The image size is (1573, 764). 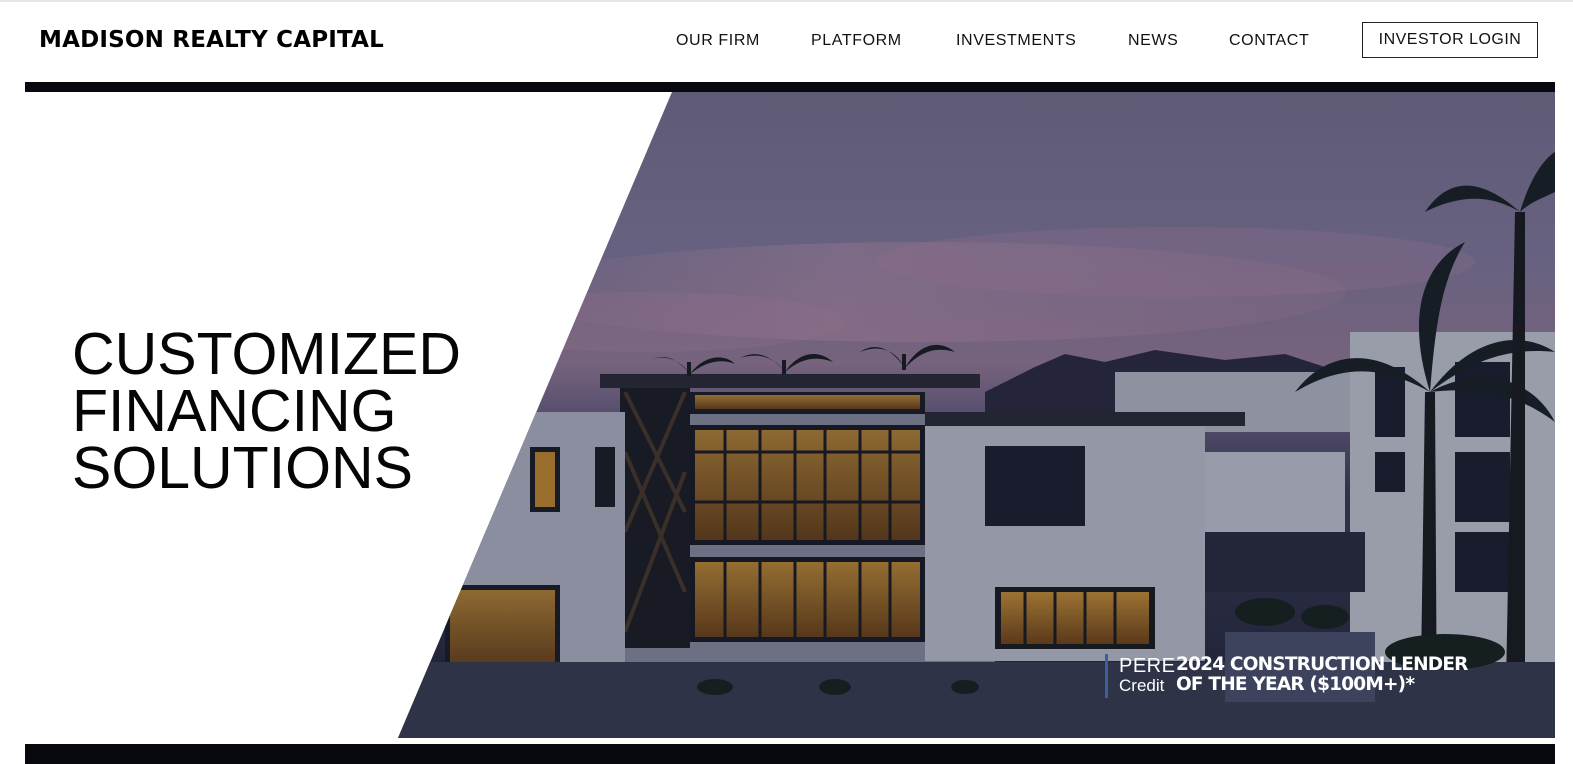 What do you see at coordinates (1322, 664) in the screenshot?
I see `award-title-line1: 2024 CONSTRUCTION LENDER` at bounding box center [1322, 664].